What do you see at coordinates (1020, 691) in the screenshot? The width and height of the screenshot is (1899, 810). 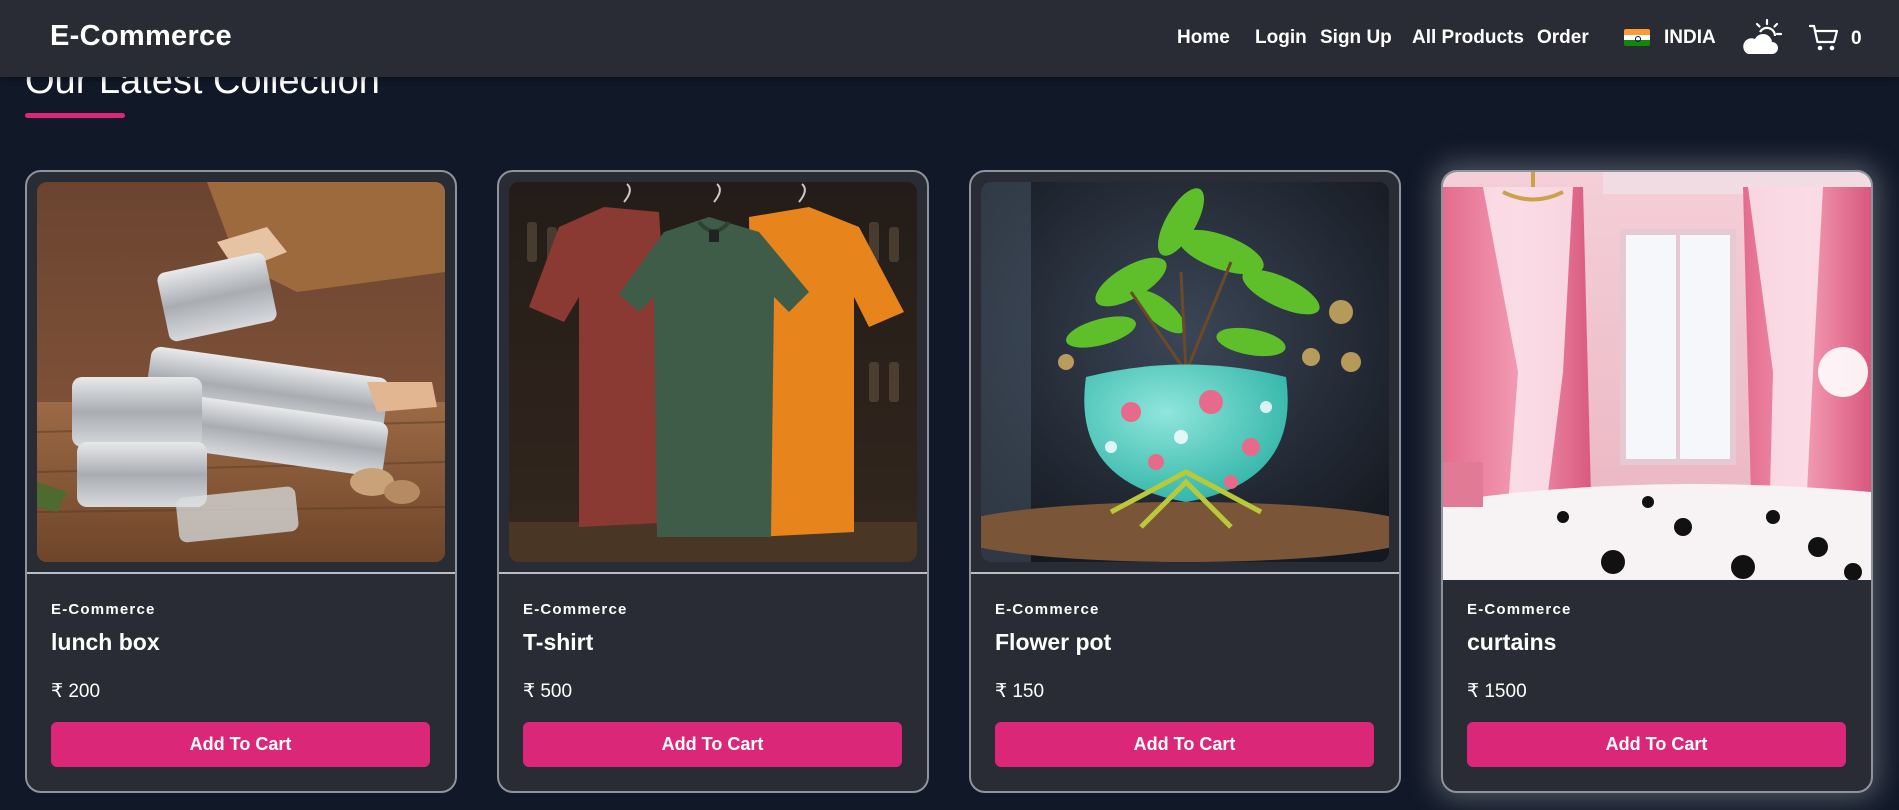 I see `product-price: ₹ 150` at bounding box center [1020, 691].